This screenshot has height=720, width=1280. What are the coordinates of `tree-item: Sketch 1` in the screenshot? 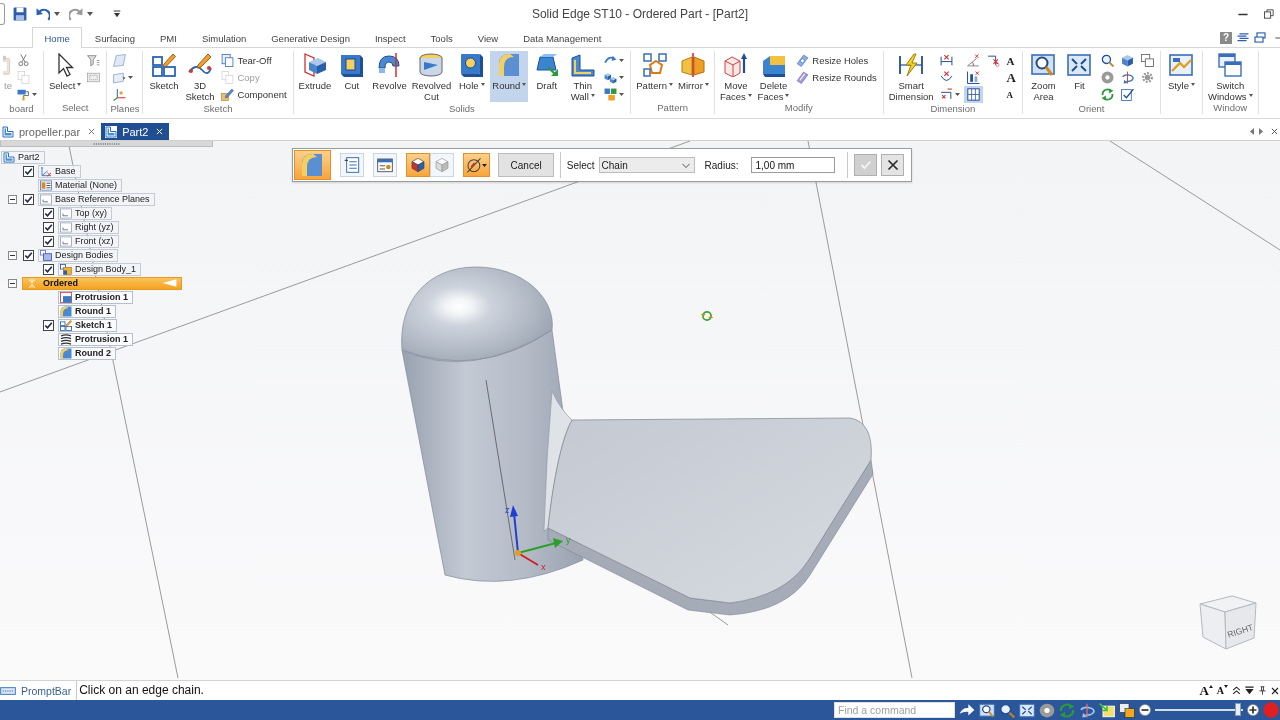 It's located at (88, 325).